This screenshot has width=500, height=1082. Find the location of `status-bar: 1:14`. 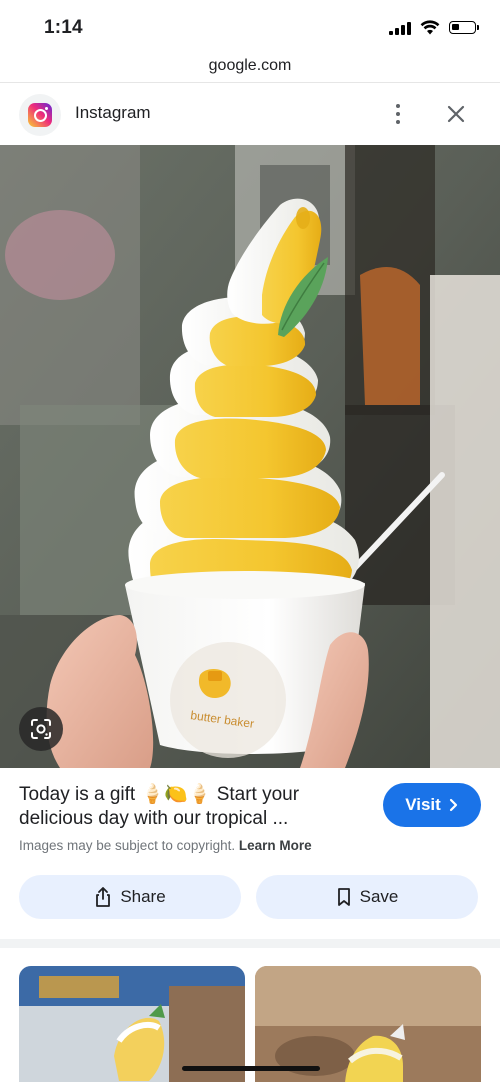

status-bar: 1:14 is located at coordinates (250, 26).